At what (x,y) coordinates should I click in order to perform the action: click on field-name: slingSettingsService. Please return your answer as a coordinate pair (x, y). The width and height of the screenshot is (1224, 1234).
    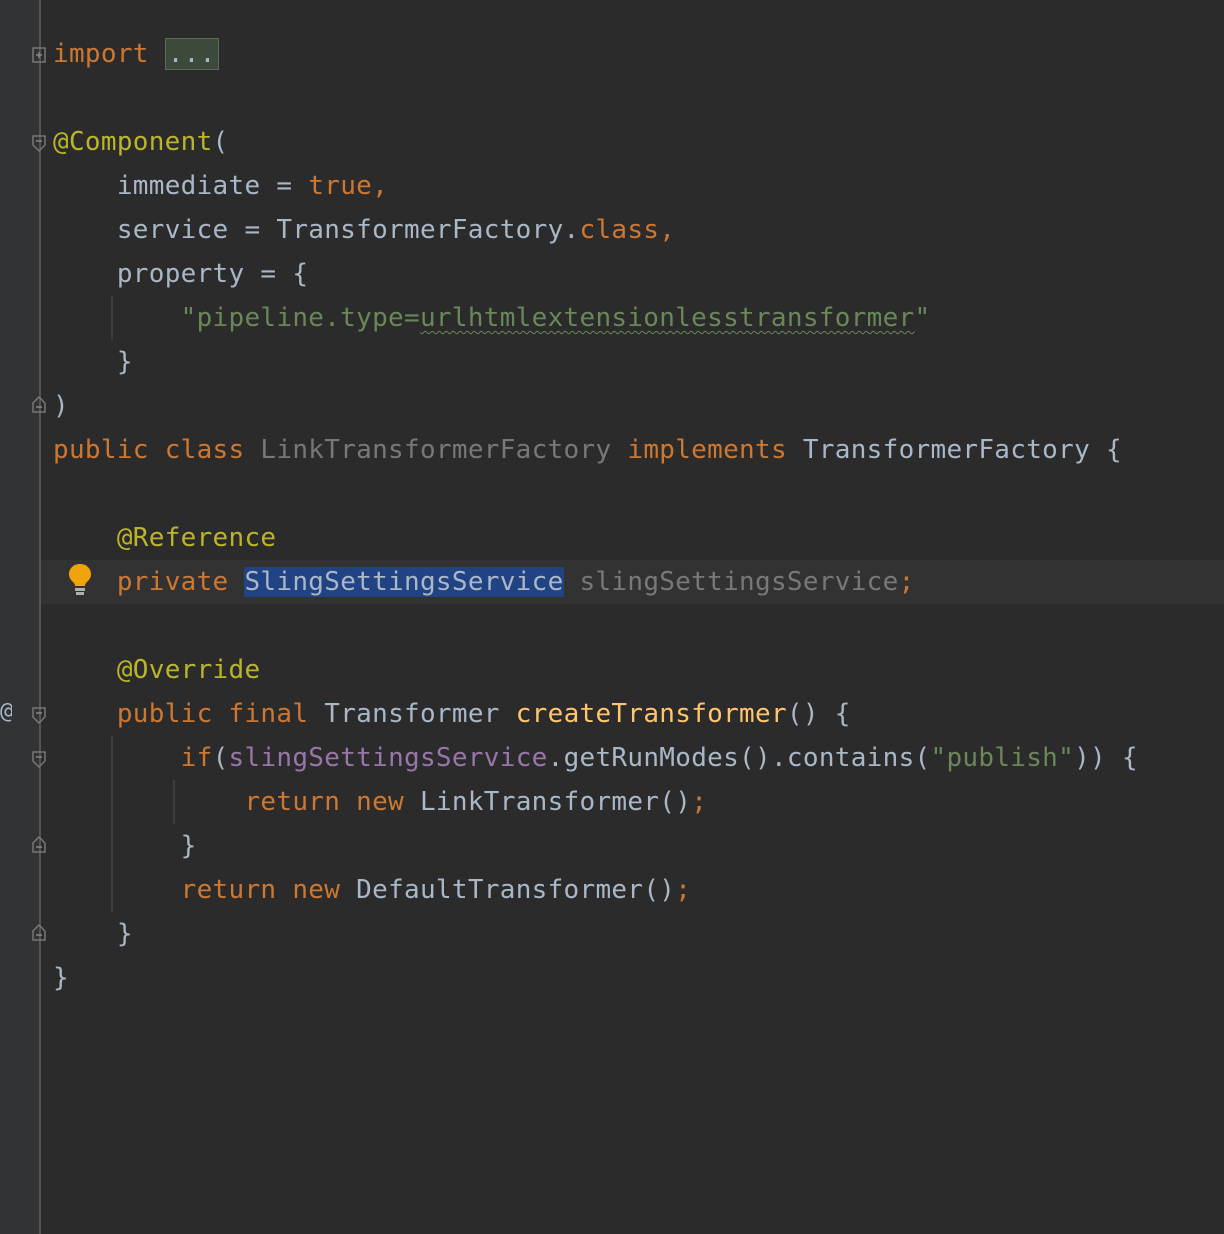
    Looking at the image, I should click on (731, 582).